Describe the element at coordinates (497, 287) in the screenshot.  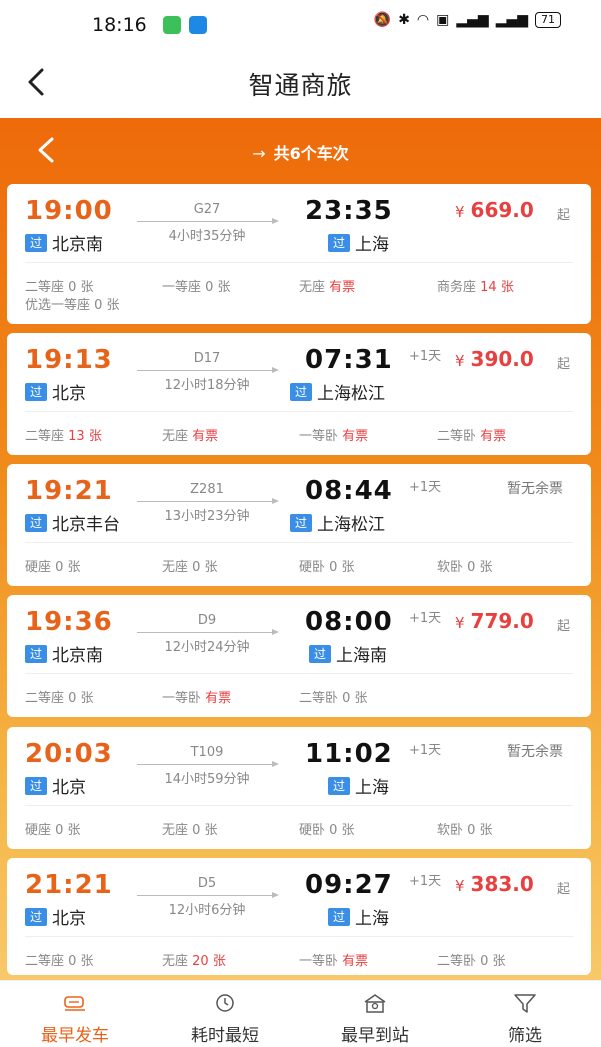
I see `seat-count: 14 张` at that location.